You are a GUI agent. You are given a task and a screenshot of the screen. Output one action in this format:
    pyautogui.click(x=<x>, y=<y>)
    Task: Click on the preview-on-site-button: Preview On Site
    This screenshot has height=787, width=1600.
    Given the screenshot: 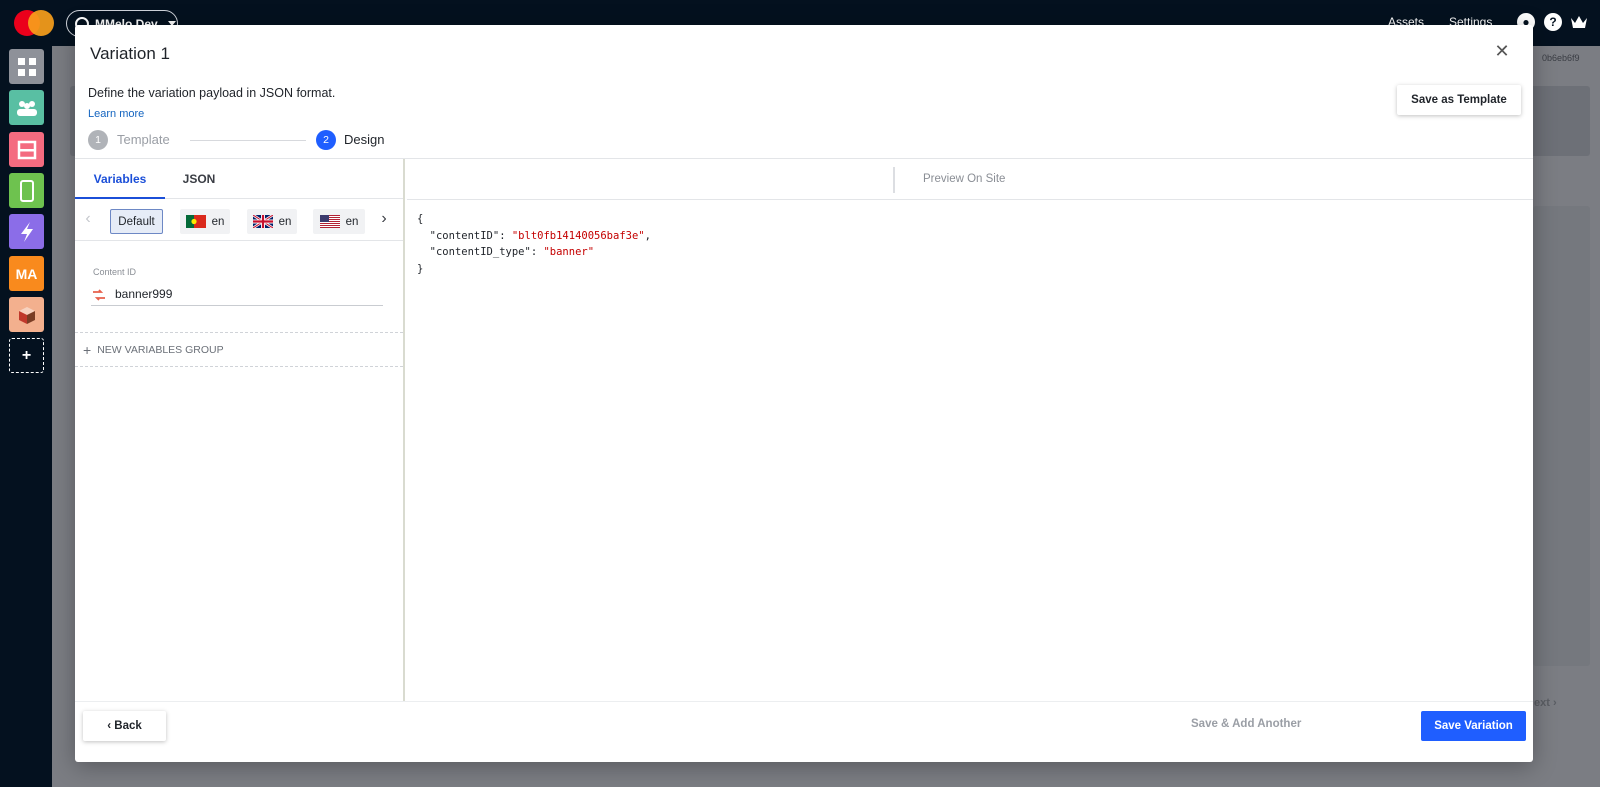 What is the action you would take?
    pyautogui.click(x=964, y=179)
    